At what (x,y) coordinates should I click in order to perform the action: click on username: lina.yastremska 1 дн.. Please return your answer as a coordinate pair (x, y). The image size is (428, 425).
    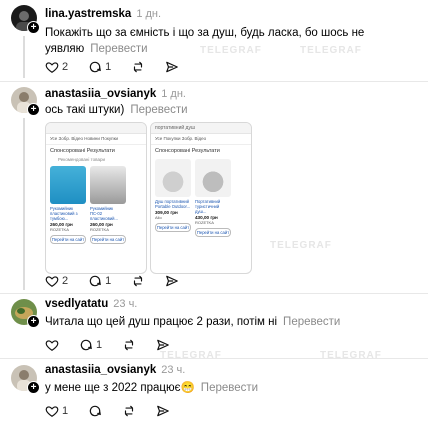
    Looking at the image, I should click on (103, 14).